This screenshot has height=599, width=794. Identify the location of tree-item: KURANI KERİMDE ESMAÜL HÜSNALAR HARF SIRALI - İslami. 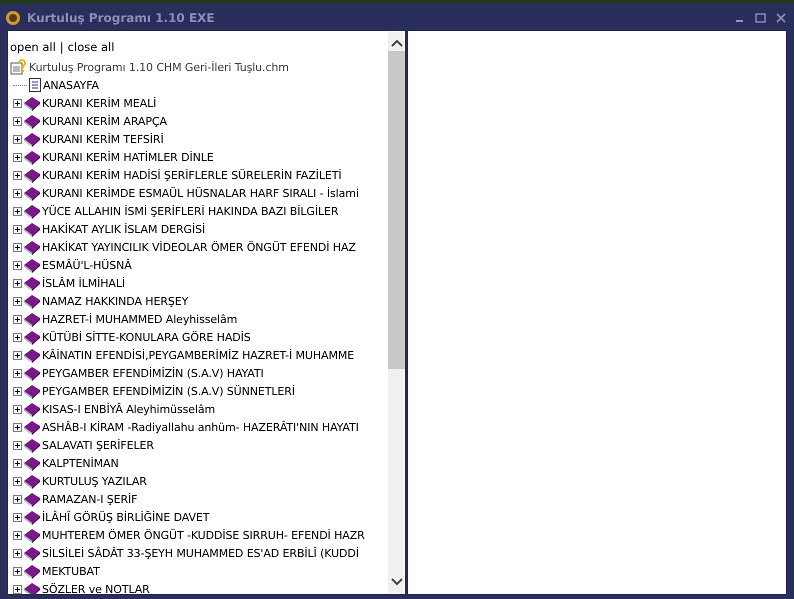
(200, 193).